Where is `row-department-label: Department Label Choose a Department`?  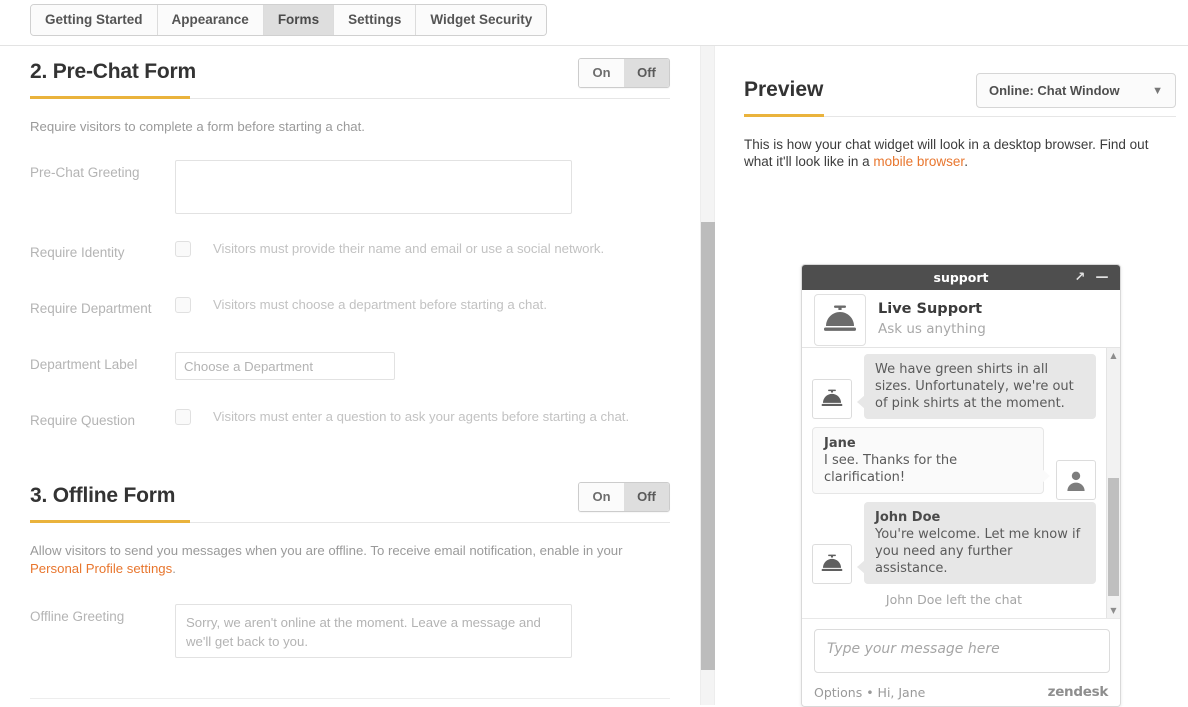 row-department-label: Department Label Choose a Department is located at coordinates (350, 369).